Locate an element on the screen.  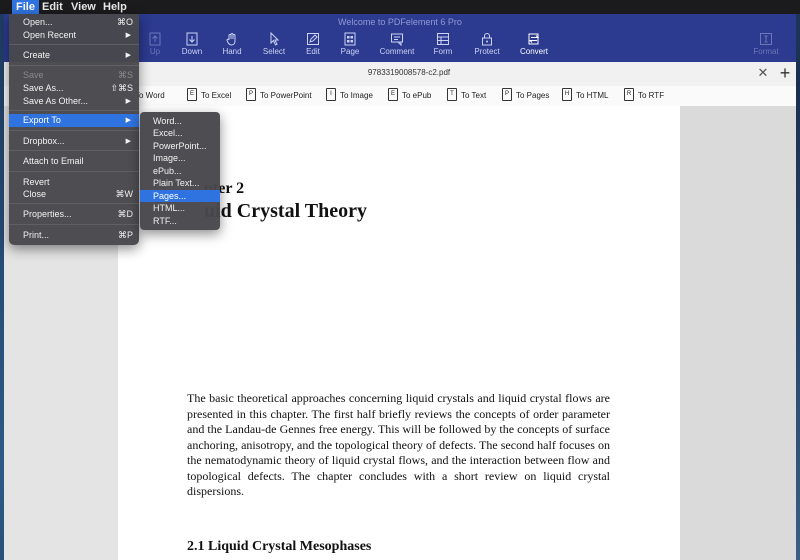
menu-item-label: Open Recent is located at coordinates (50, 35).